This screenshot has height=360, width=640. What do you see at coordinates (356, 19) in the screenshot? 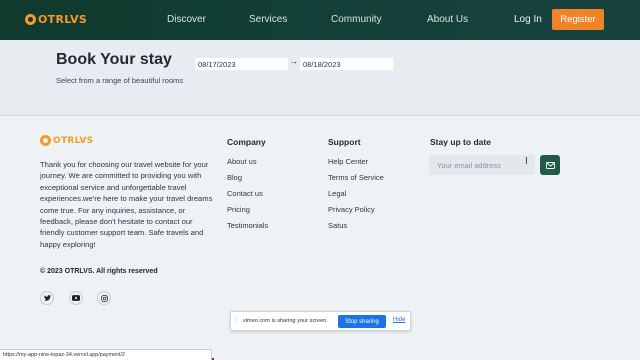
I see `nav-community: Community` at bounding box center [356, 19].